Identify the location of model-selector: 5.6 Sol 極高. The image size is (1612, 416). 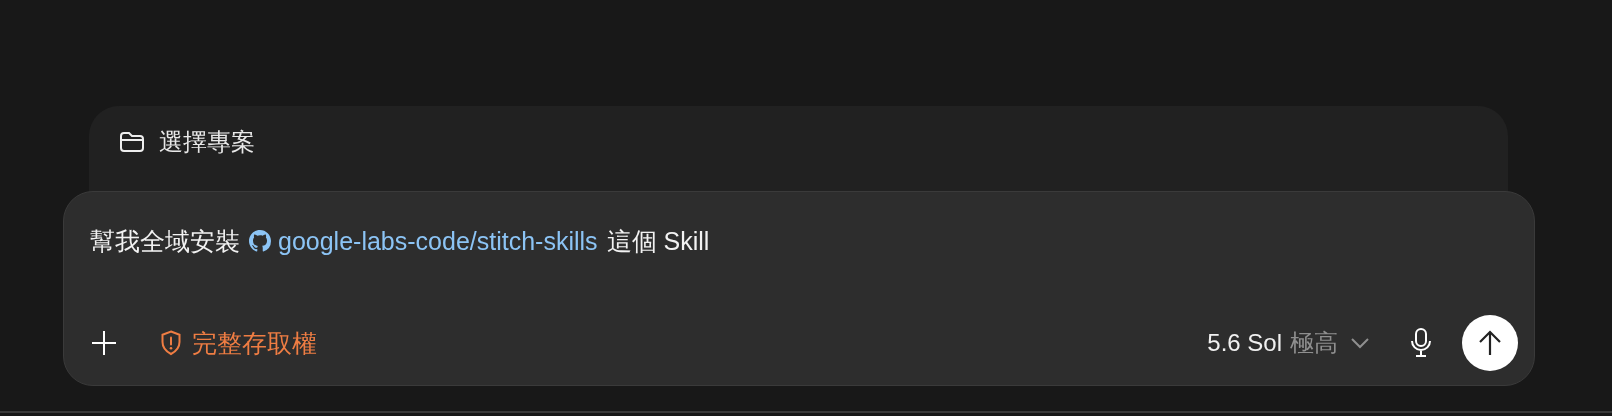
(1288, 343).